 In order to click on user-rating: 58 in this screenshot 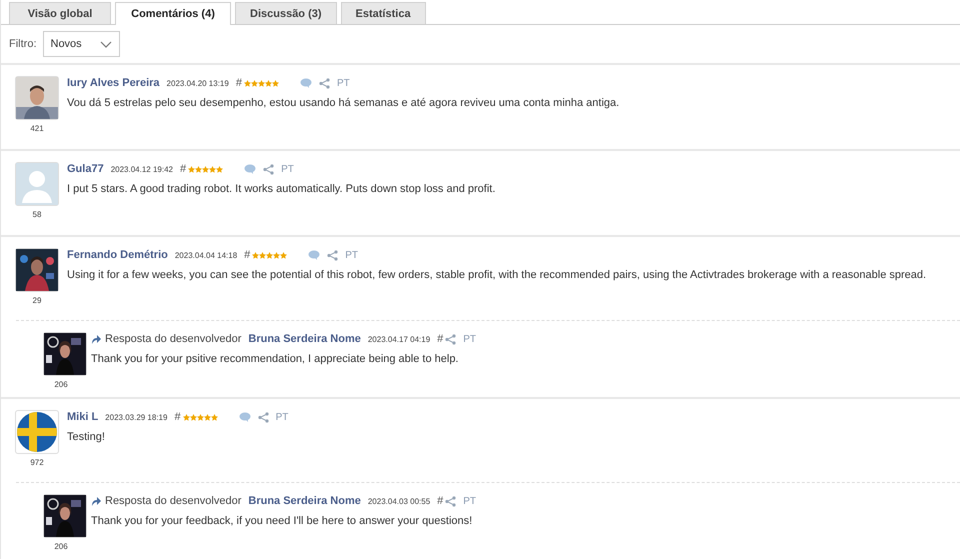, I will do `click(37, 214)`.